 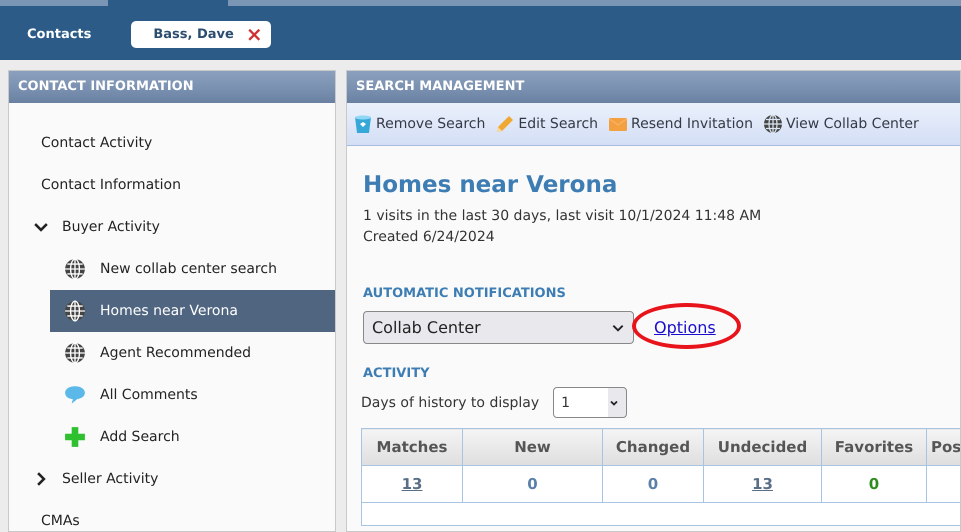 I want to click on section-title: ACTIVITY, so click(x=396, y=373).